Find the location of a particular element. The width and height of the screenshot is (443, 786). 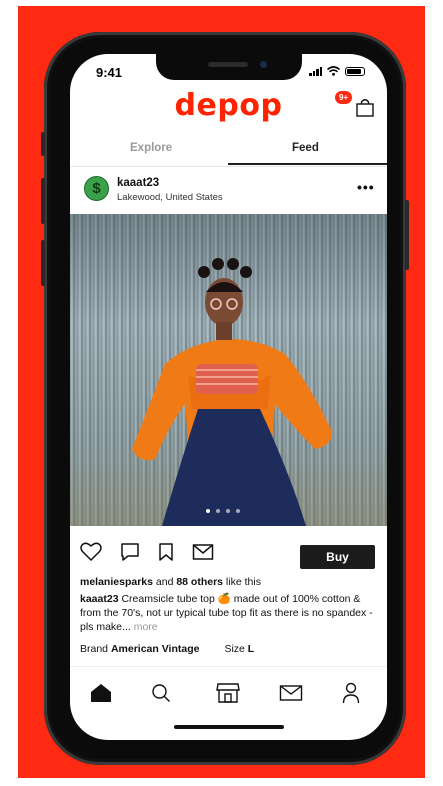

avatar: $ is located at coordinates (96, 188).